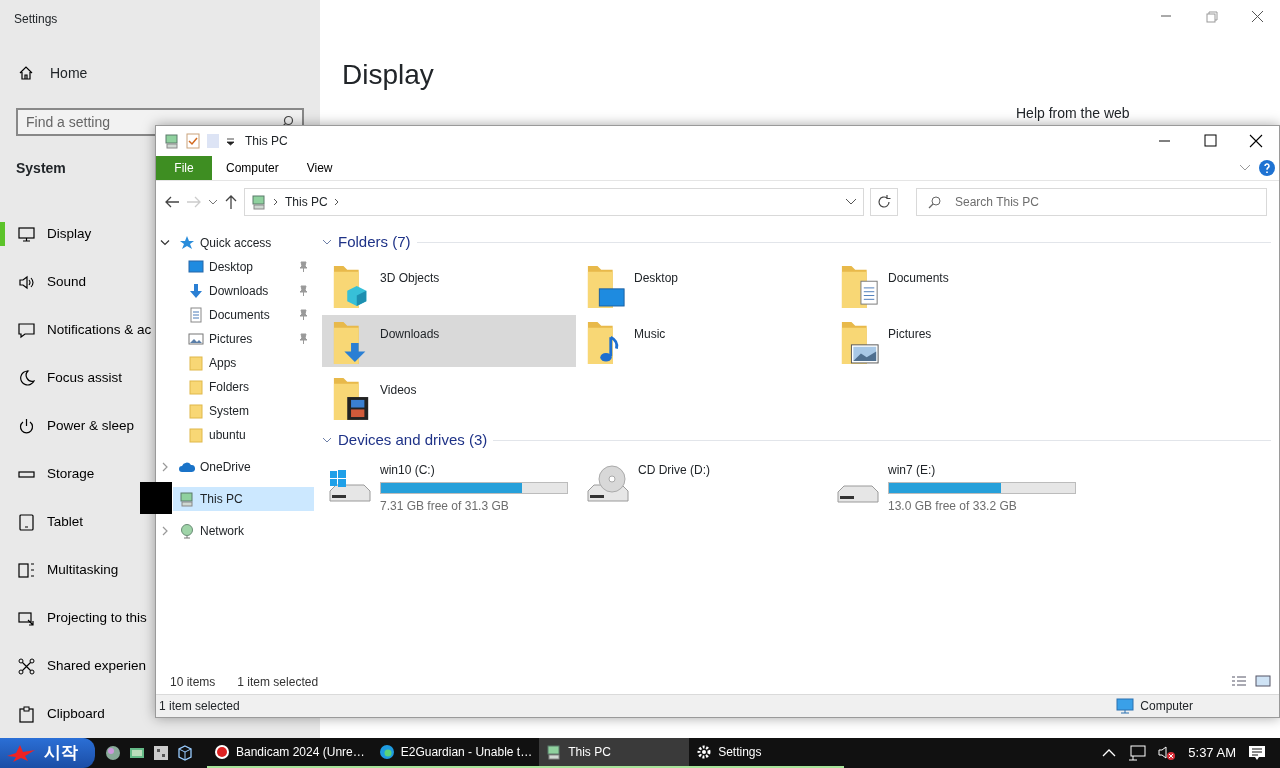 The width and height of the screenshot is (1280, 768). I want to click on dropdown-icon, so click(230, 141).